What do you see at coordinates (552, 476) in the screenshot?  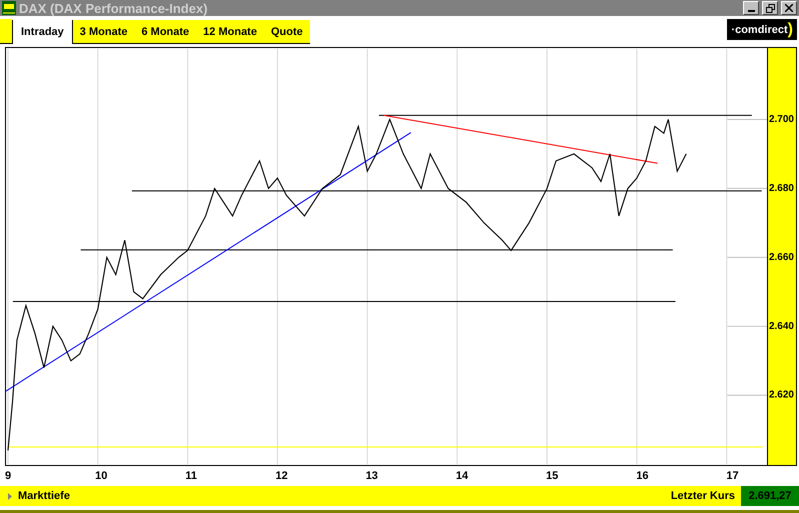 I see `x-axis-label: 15` at bounding box center [552, 476].